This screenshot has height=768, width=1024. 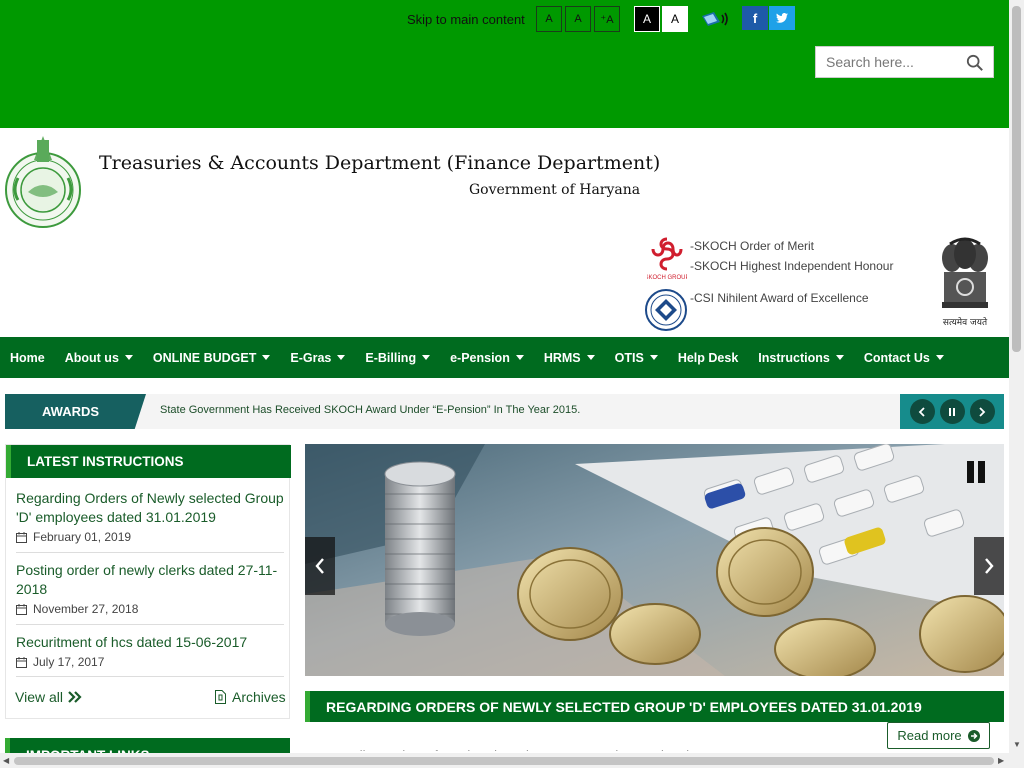 What do you see at coordinates (965, 322) in the screenshot?
I see `emblem-motto: सत्यमेव जयते` at bounding box center [965, 322].